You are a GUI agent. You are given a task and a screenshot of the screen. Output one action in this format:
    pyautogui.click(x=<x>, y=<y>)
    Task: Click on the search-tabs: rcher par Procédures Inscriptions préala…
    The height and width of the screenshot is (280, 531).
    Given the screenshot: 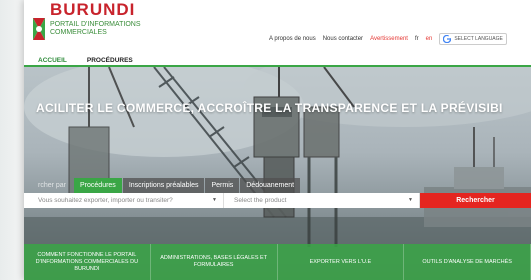 What is the action you would take?
    pyautogui.click(x=162, y=185)
    